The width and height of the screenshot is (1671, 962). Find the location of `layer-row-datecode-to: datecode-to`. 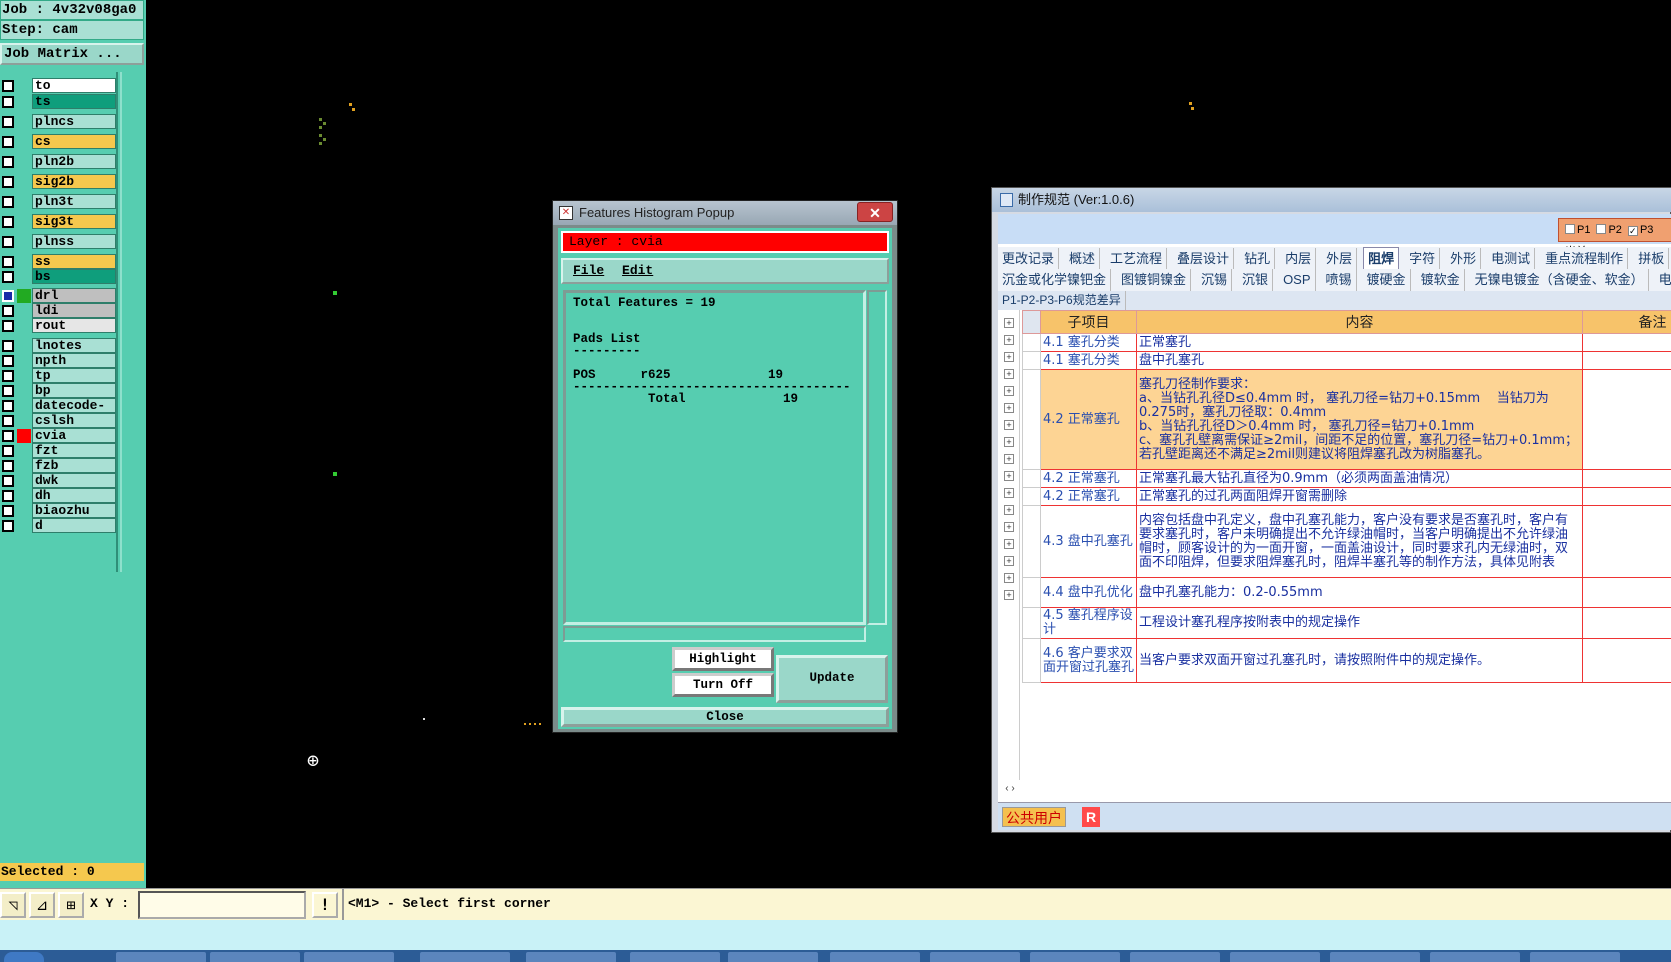

layer-row-datecode-to: datecode-to is located at coordinates (59, 412).